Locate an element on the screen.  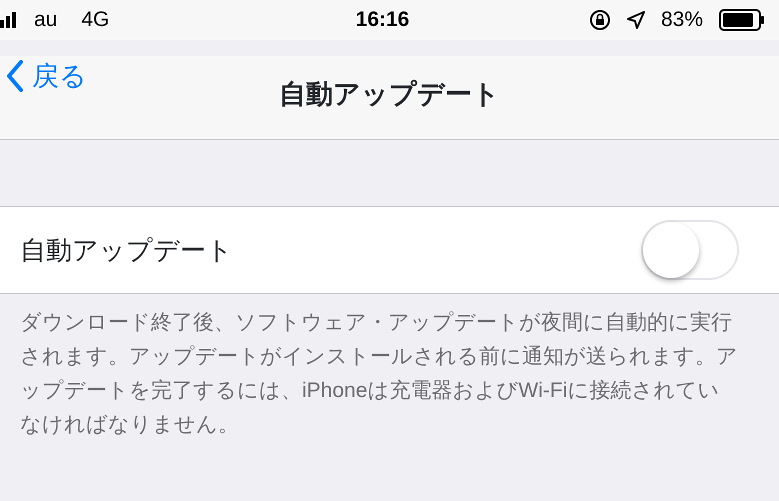
battery-percent: 83% is located at coordinates (681, 20).